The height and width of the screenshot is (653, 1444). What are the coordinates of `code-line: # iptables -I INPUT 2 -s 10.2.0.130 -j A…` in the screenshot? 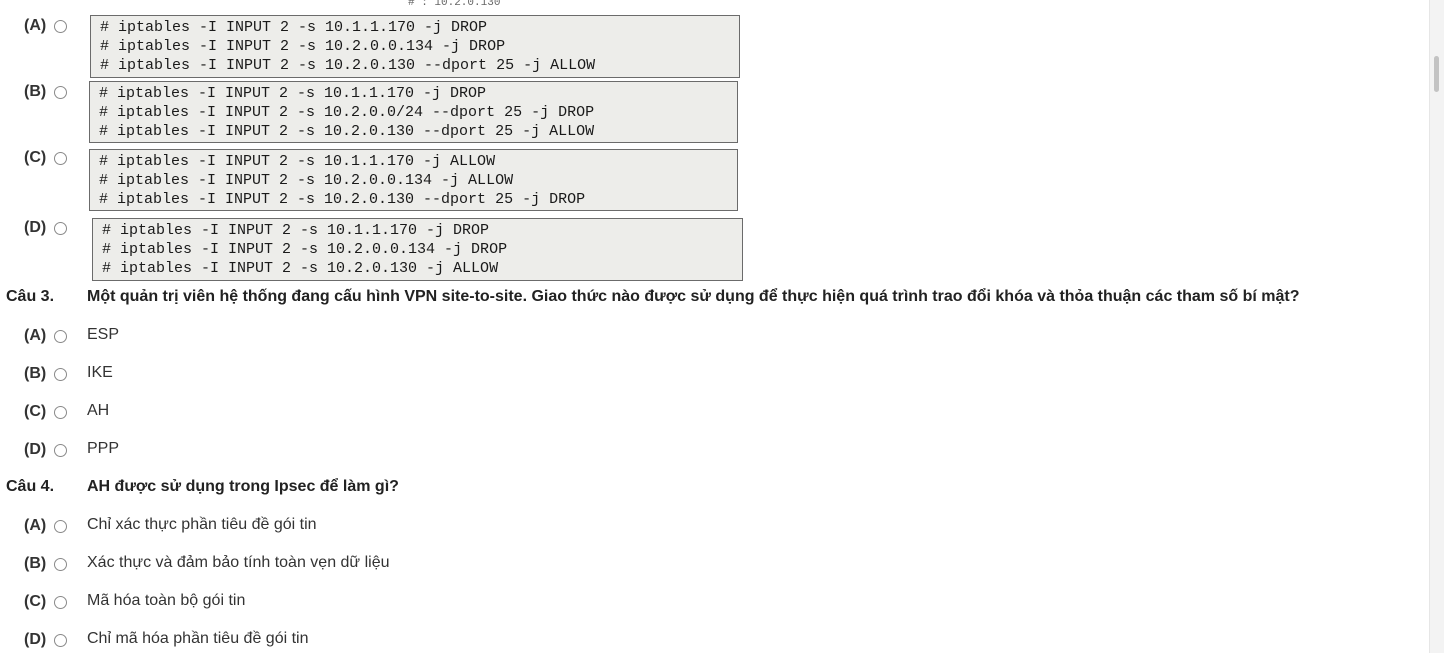 It's located at (300, 268).